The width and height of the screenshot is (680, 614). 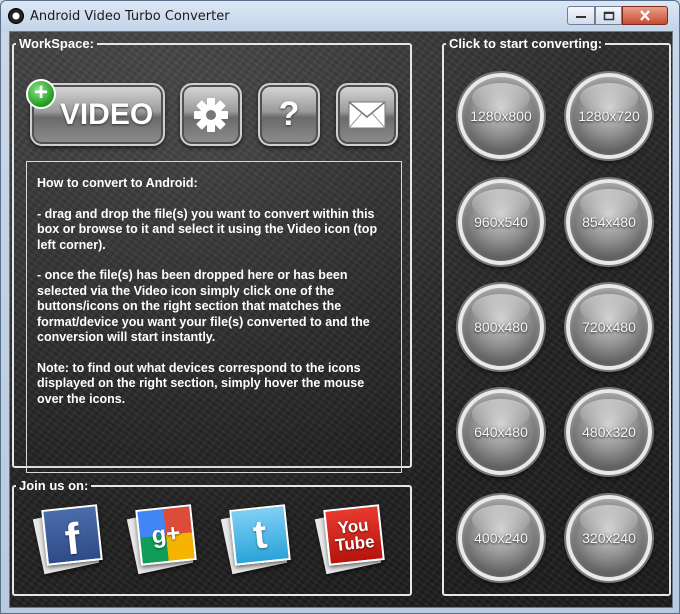 I want to click on contact-button, so click(x=367, y=114).